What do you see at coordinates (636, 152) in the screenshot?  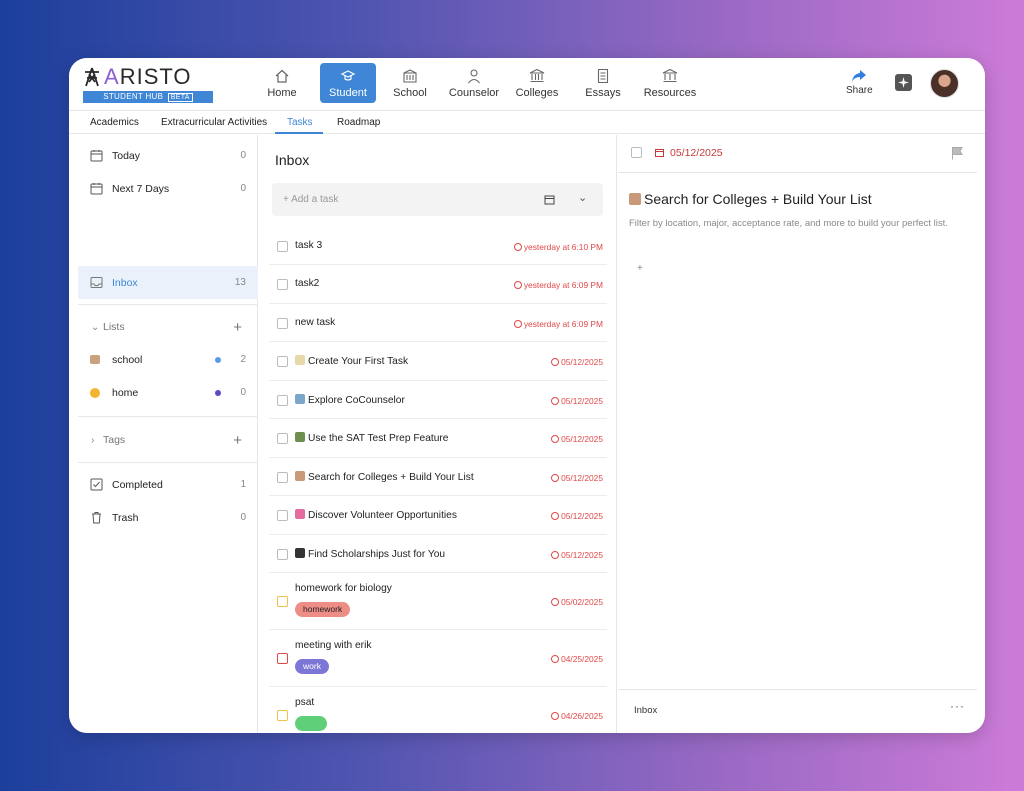 I see `task-complete-checkbox` at bounding box center [636, 152].